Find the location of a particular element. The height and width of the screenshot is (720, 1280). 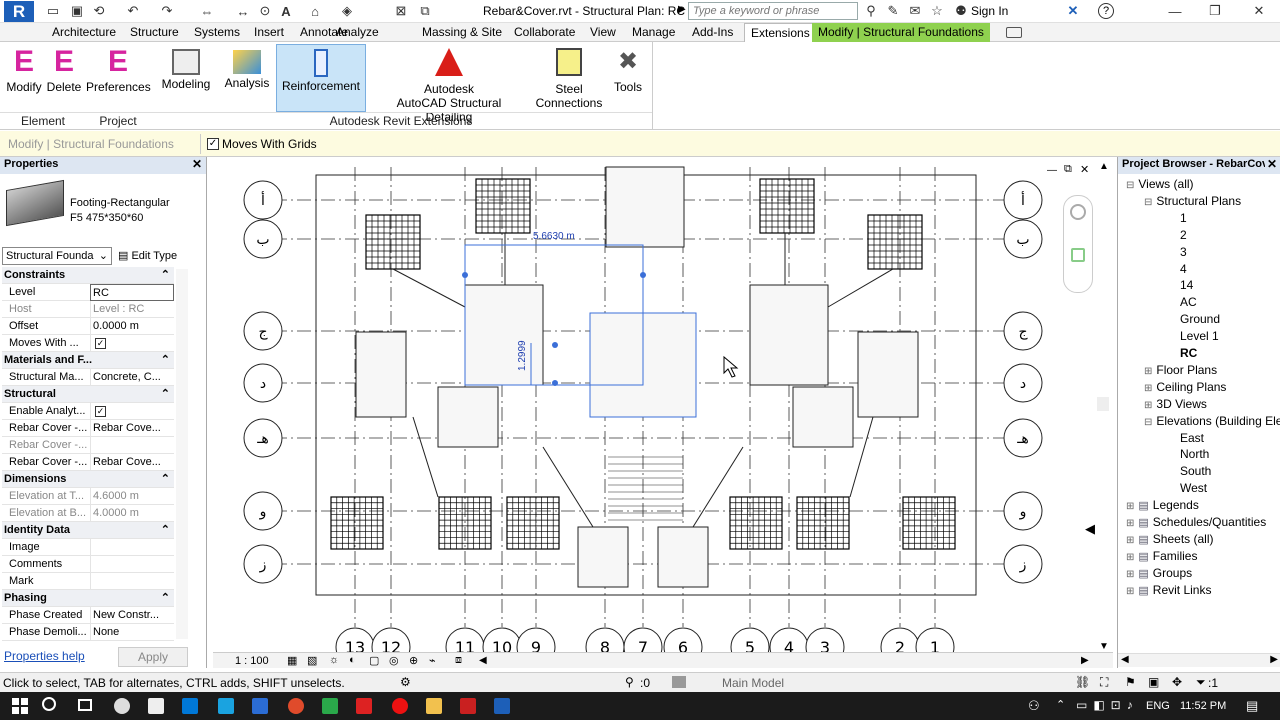

tag-icon: ⊙ is located at coordinates (265, 11).